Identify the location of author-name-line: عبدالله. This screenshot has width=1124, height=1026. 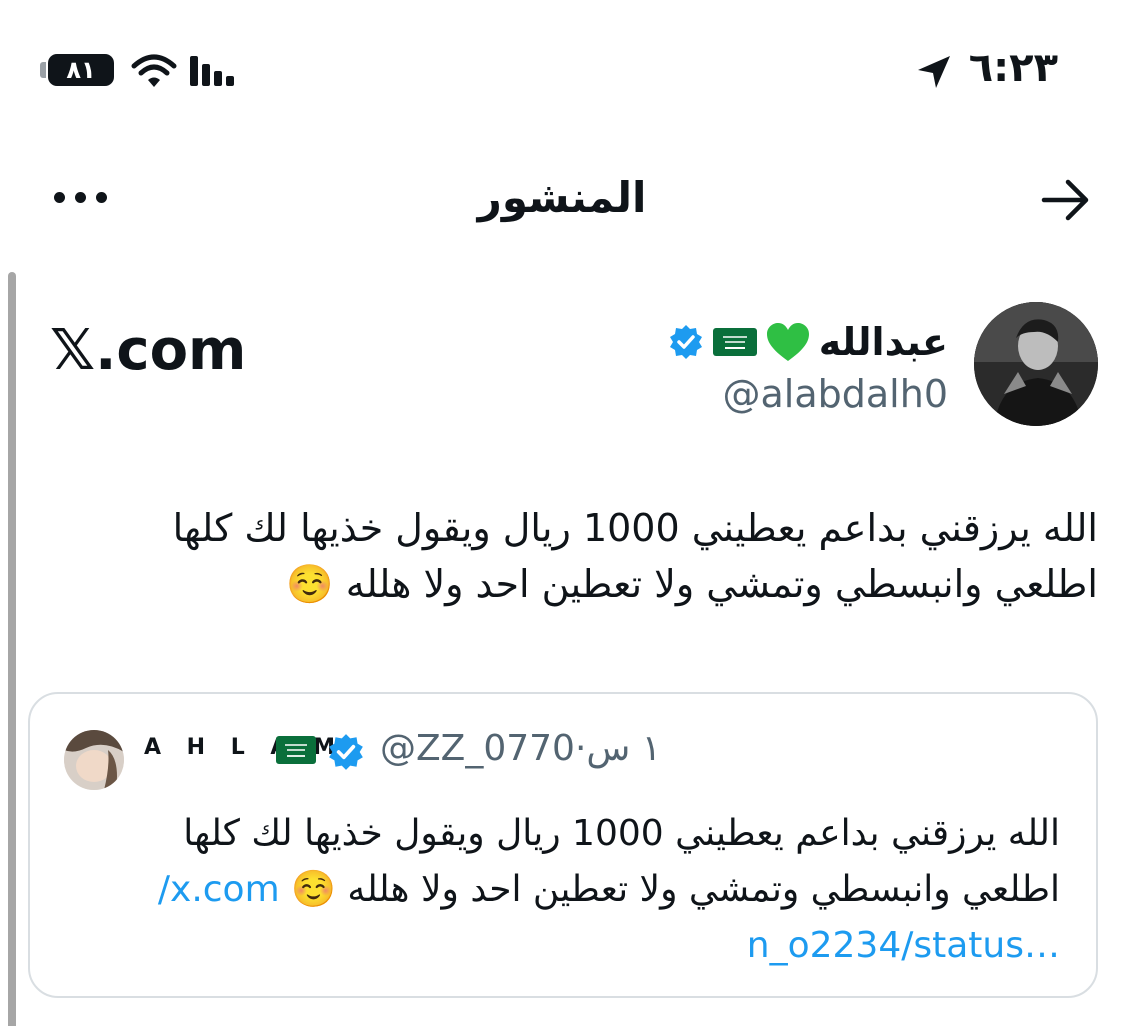
(807, 342).